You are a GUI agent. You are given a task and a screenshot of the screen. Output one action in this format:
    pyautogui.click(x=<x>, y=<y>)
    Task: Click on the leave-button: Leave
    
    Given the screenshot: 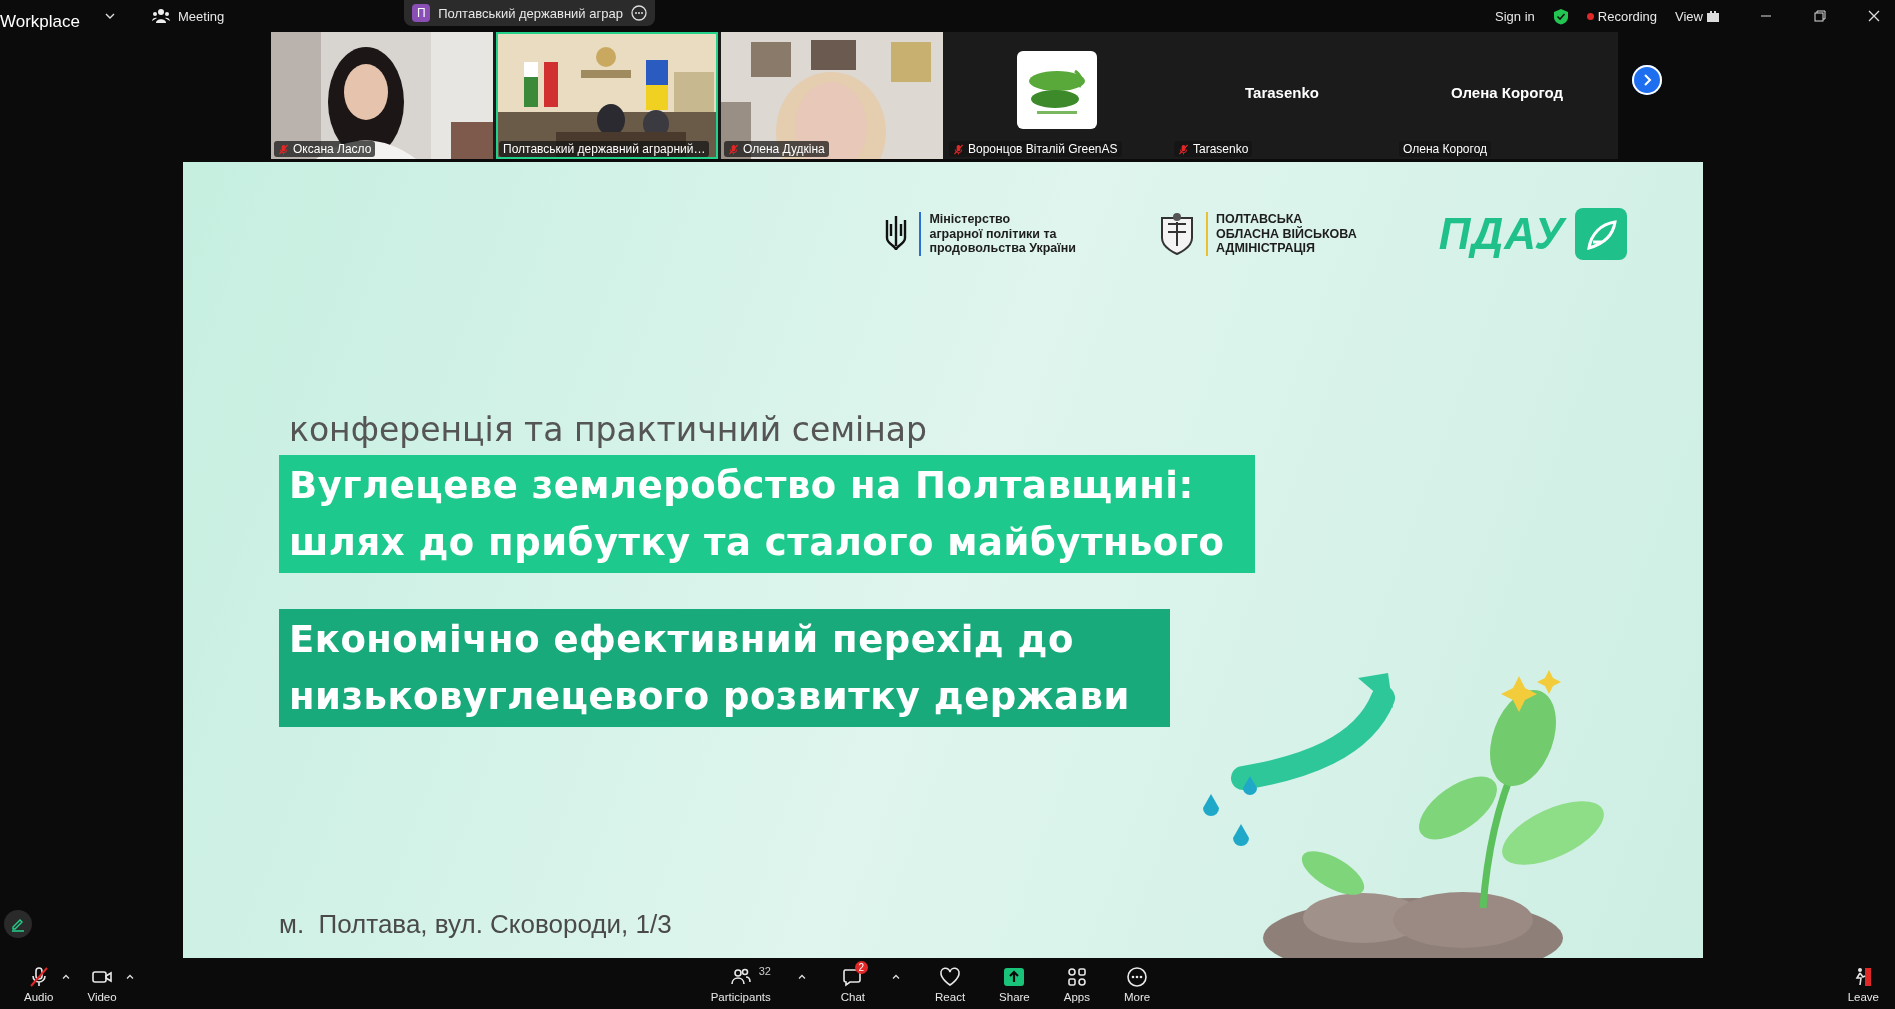 What is the action you would take?
    pyautogui.click(x=1863, y=983)
    